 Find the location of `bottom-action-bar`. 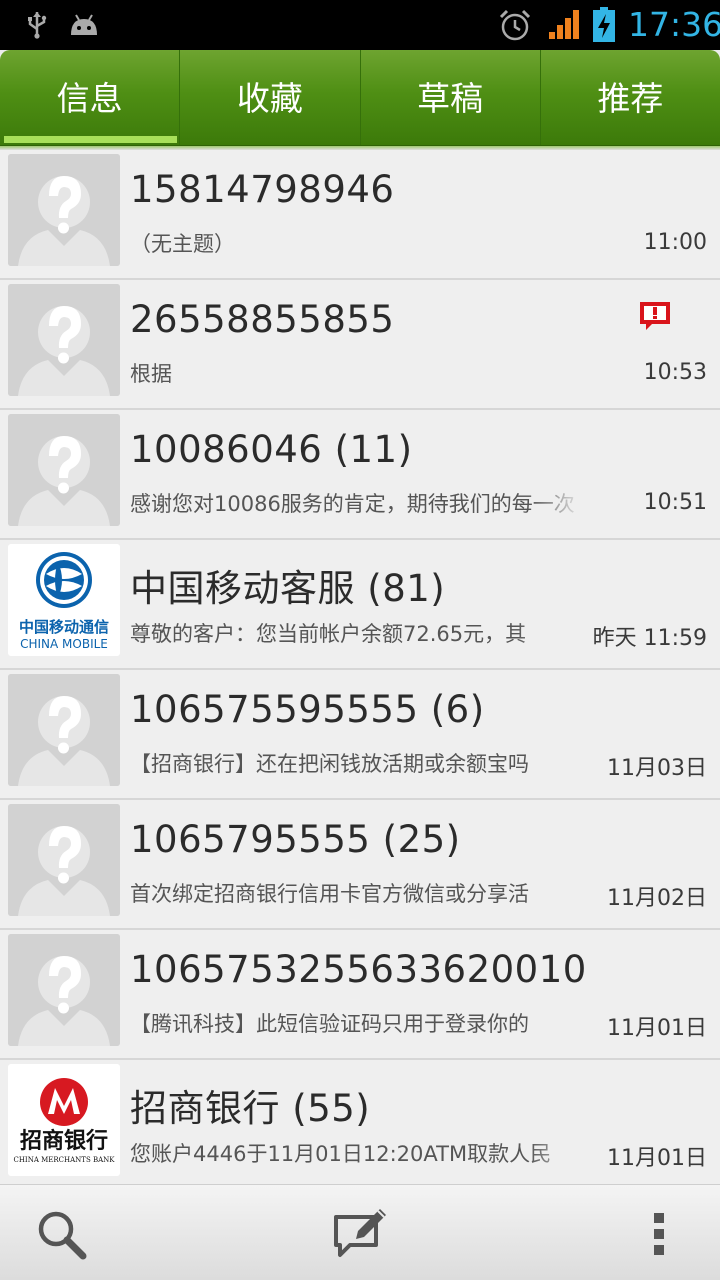

bottom-action-bar is located at coordinates (360, 1232).